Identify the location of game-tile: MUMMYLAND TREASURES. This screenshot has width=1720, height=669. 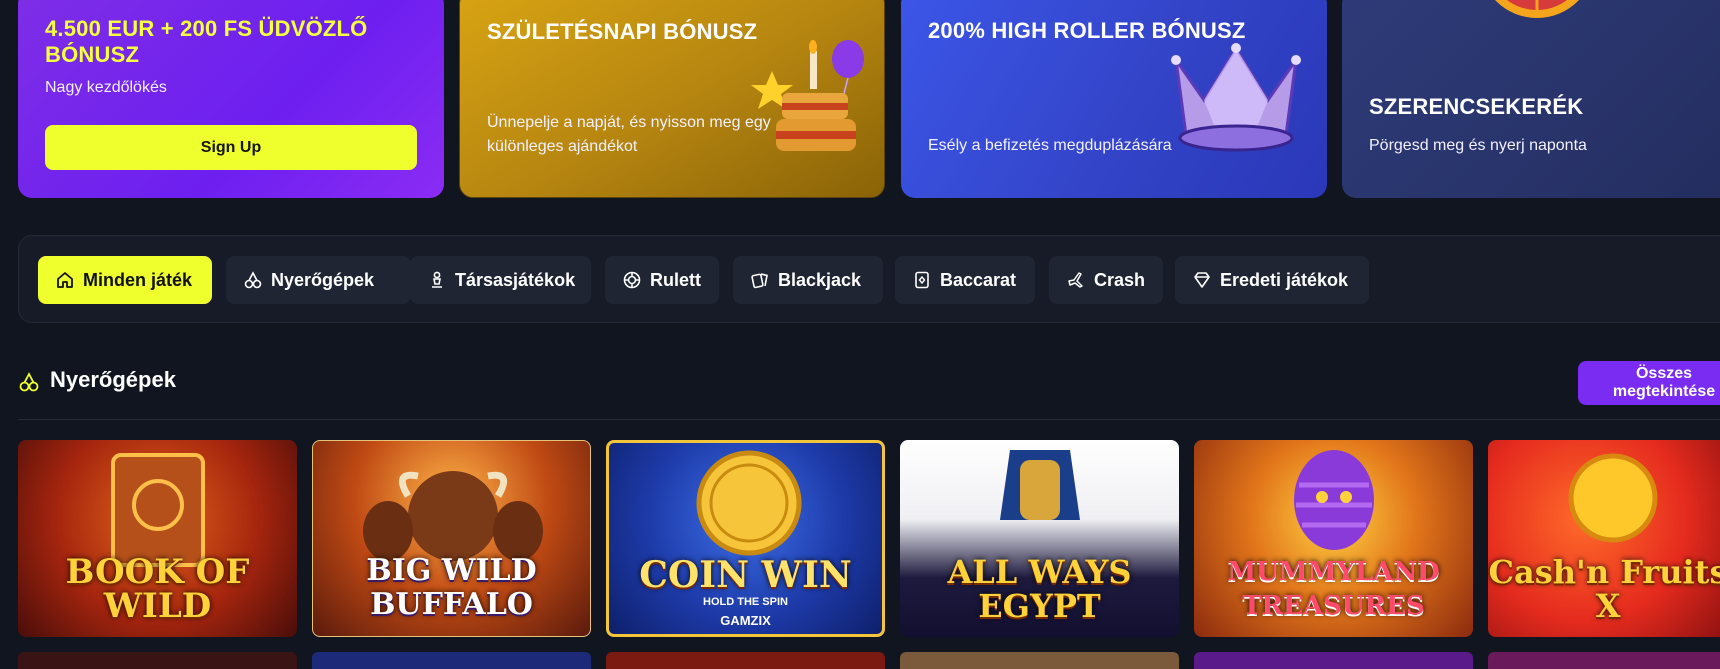
(1333, 538).